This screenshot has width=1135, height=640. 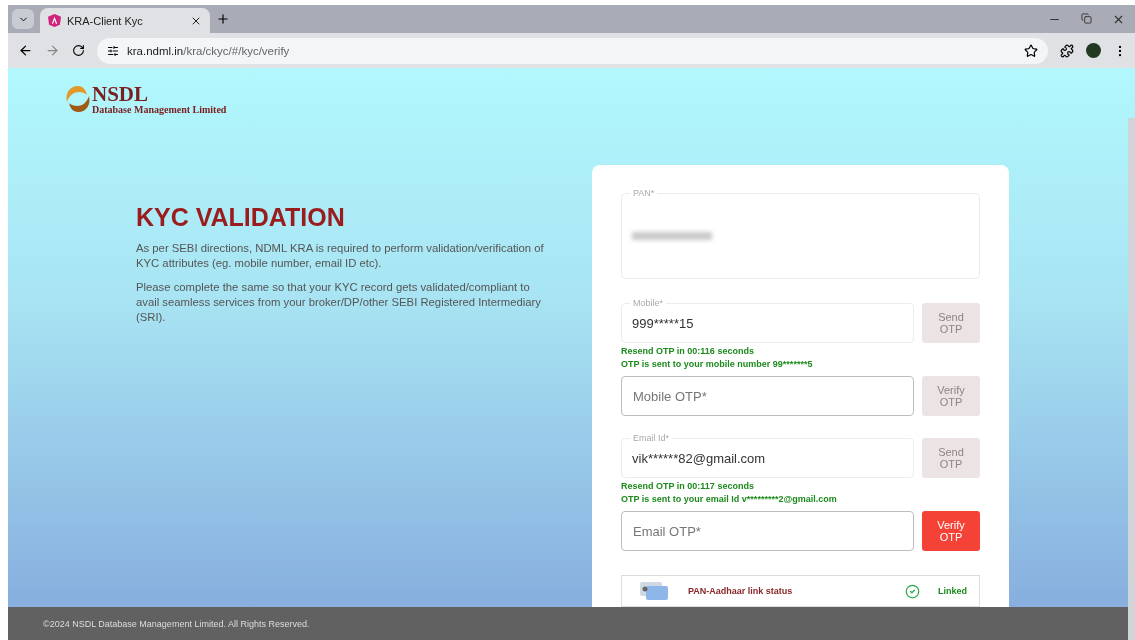 What do you see at coordinates (688, 351) in the screenshot?
I see `status-message: Resend OTP in 00:116 seconds` at bounding box center [688, 351].